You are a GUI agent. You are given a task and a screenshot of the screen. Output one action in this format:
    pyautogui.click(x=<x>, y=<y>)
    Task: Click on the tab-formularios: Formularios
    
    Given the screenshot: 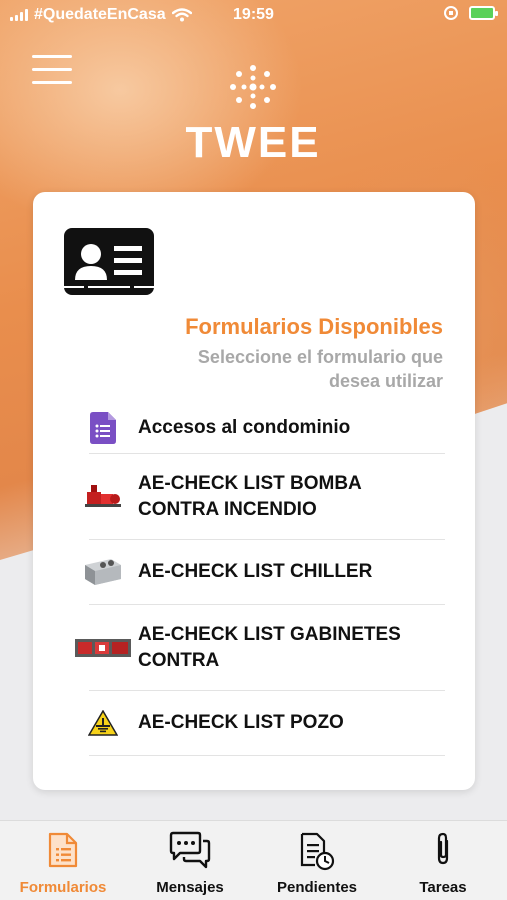 What is the action you would take?
    pyautogui.click(x=63, y=860)
    